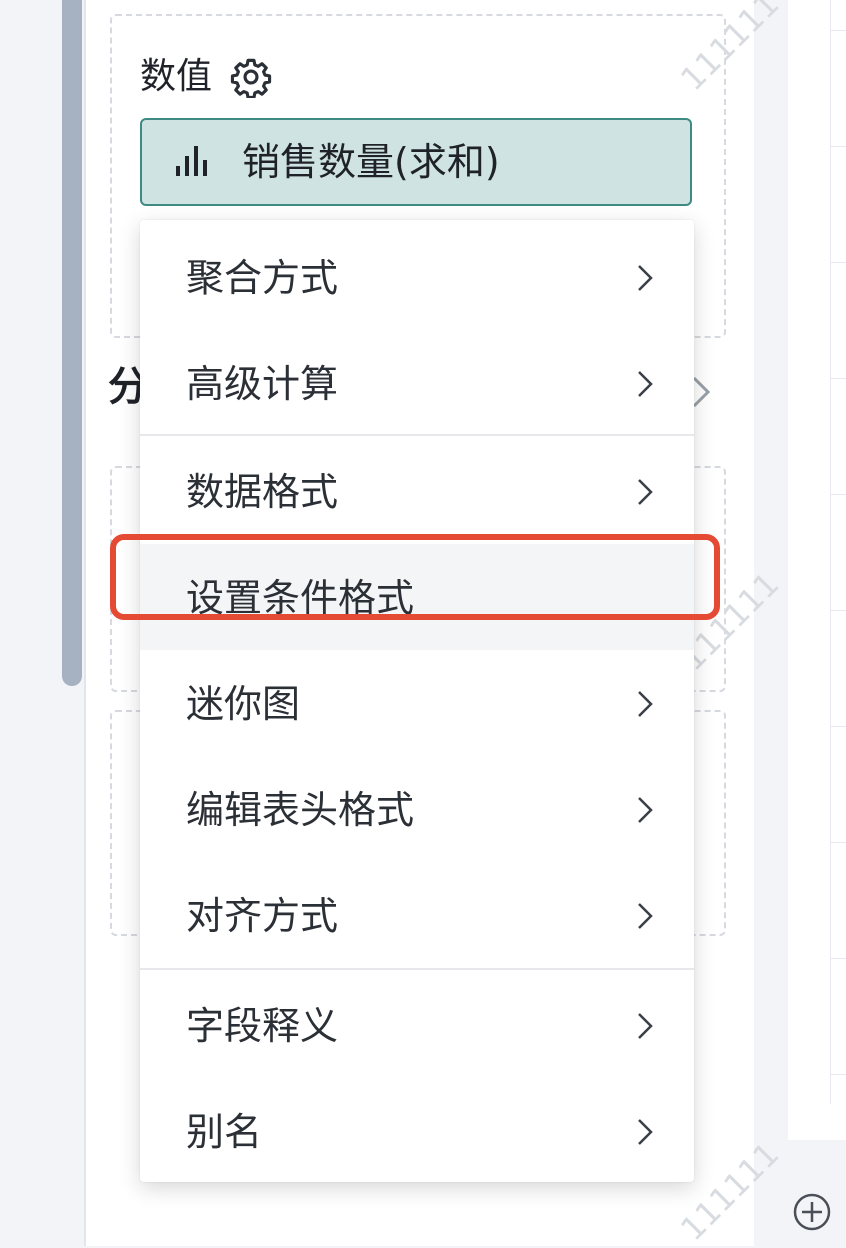 This screenshot has width=846, height=1248. I want to click on field-pill-sales-quantity: 销售数量(求和), so click(416, 162).